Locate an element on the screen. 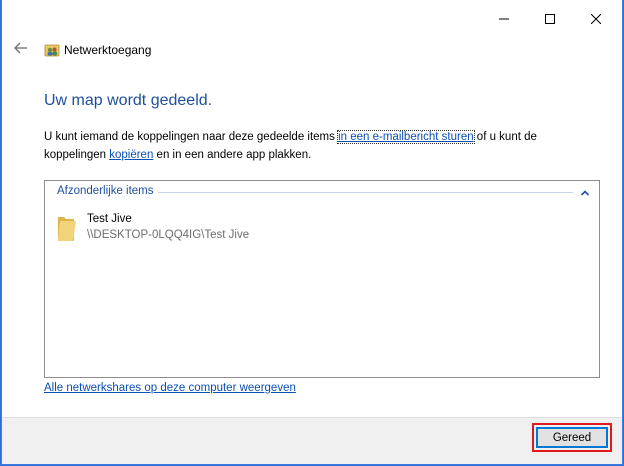 The image size is (624, 466). maximize-icon is located at coordinates (550, 19).